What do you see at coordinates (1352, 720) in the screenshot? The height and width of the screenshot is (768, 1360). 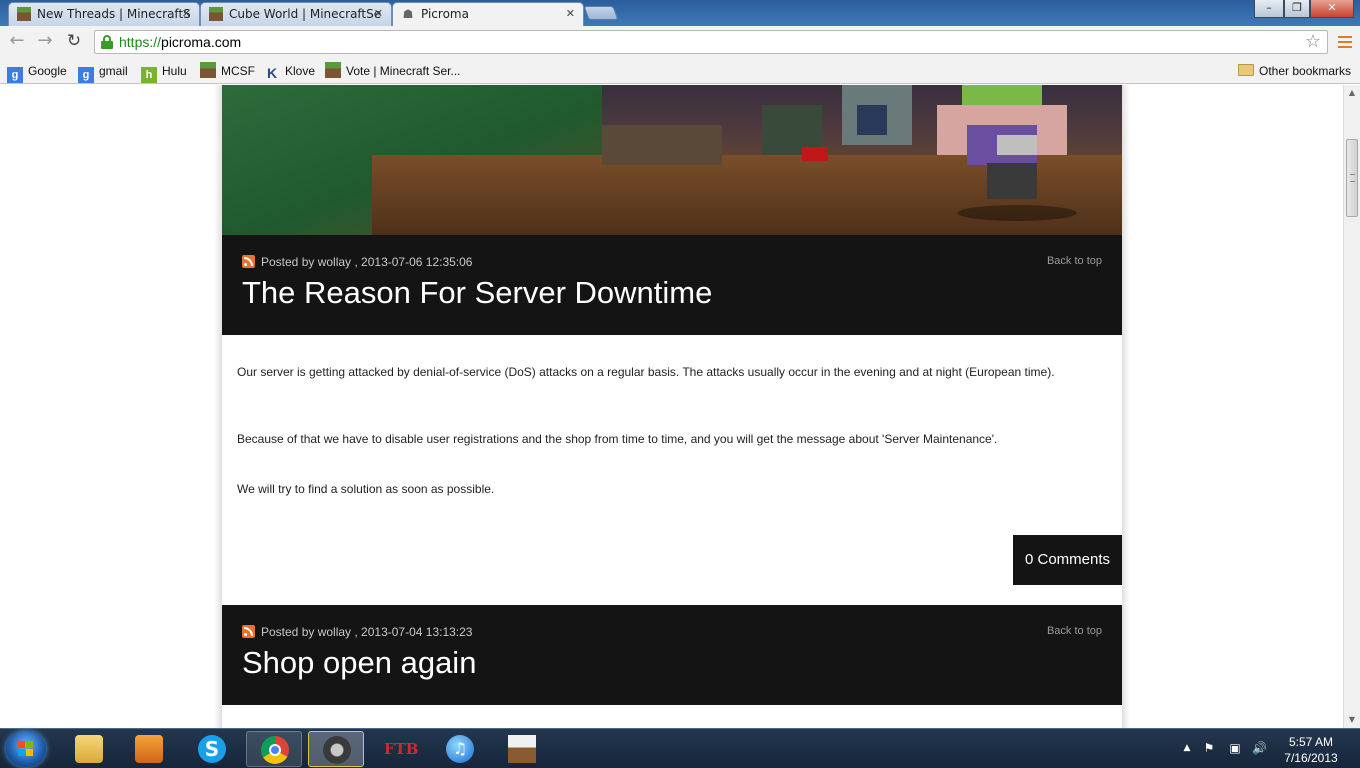 I see `scroll-down-arrow-icon: ▼` at bounding box center [1352, 720].